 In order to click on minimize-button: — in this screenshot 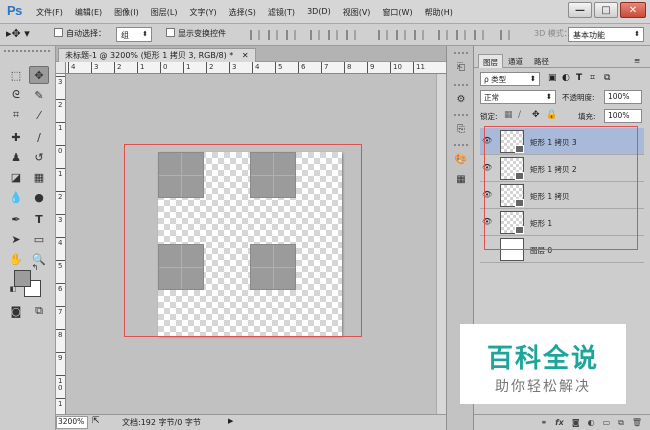, I will do `click(580, 10)`.